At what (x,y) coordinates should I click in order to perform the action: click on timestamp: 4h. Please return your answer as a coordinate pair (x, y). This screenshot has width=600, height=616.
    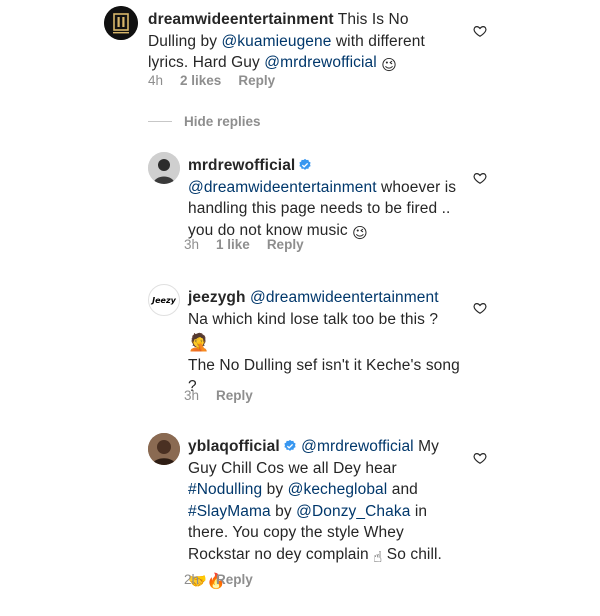
    Looking at the image, I should click on (155, 80).